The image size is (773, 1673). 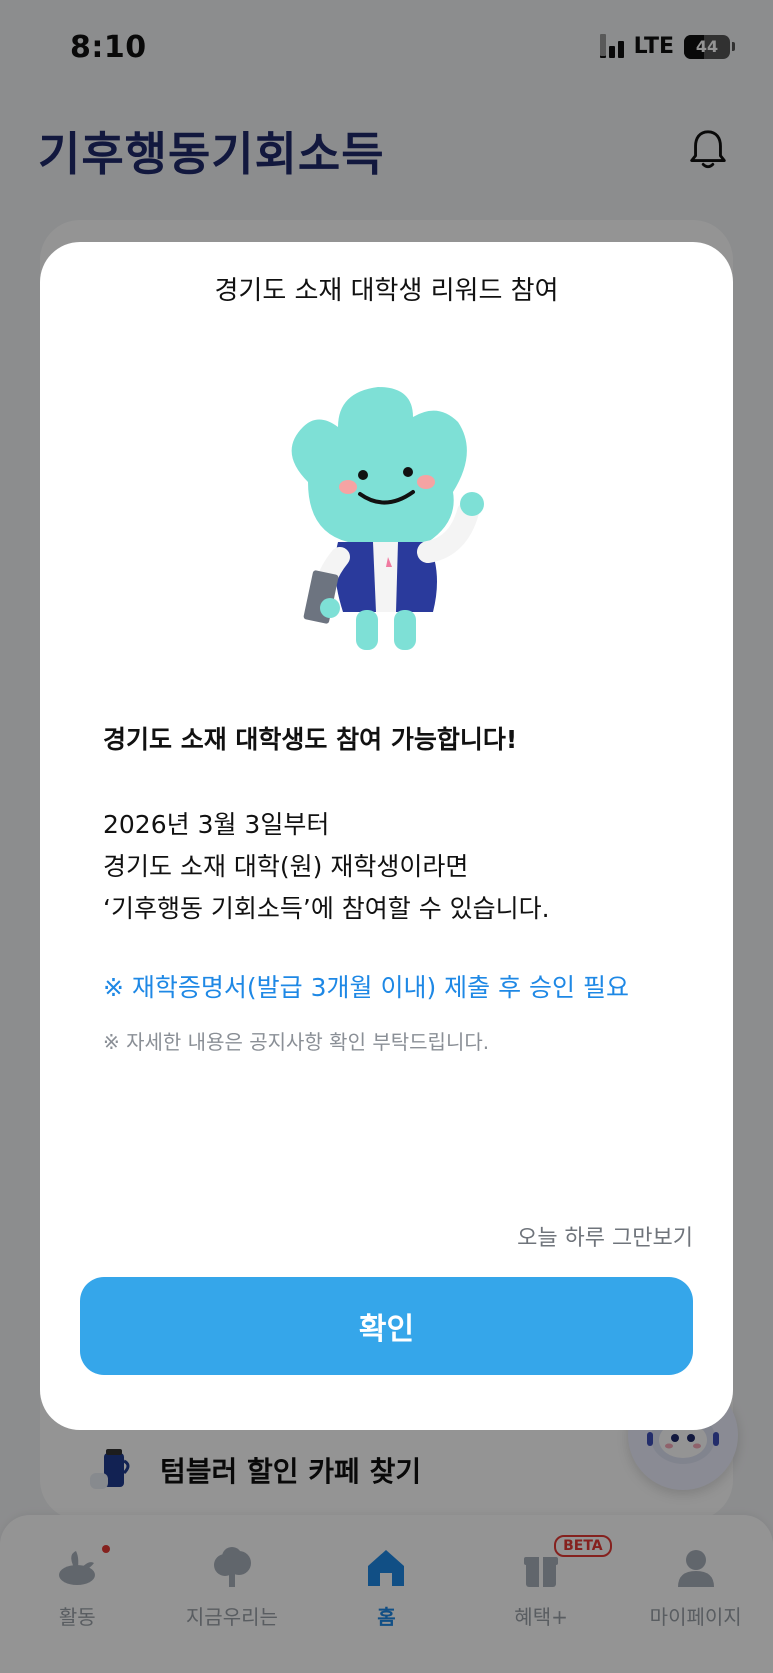 What do you see at coordinates (326, 908) in the screenshot?
I see `desc-line: ‘기후행동 기회소득’에 참여할 수 있습니다.` at bounding box center [326, 908].